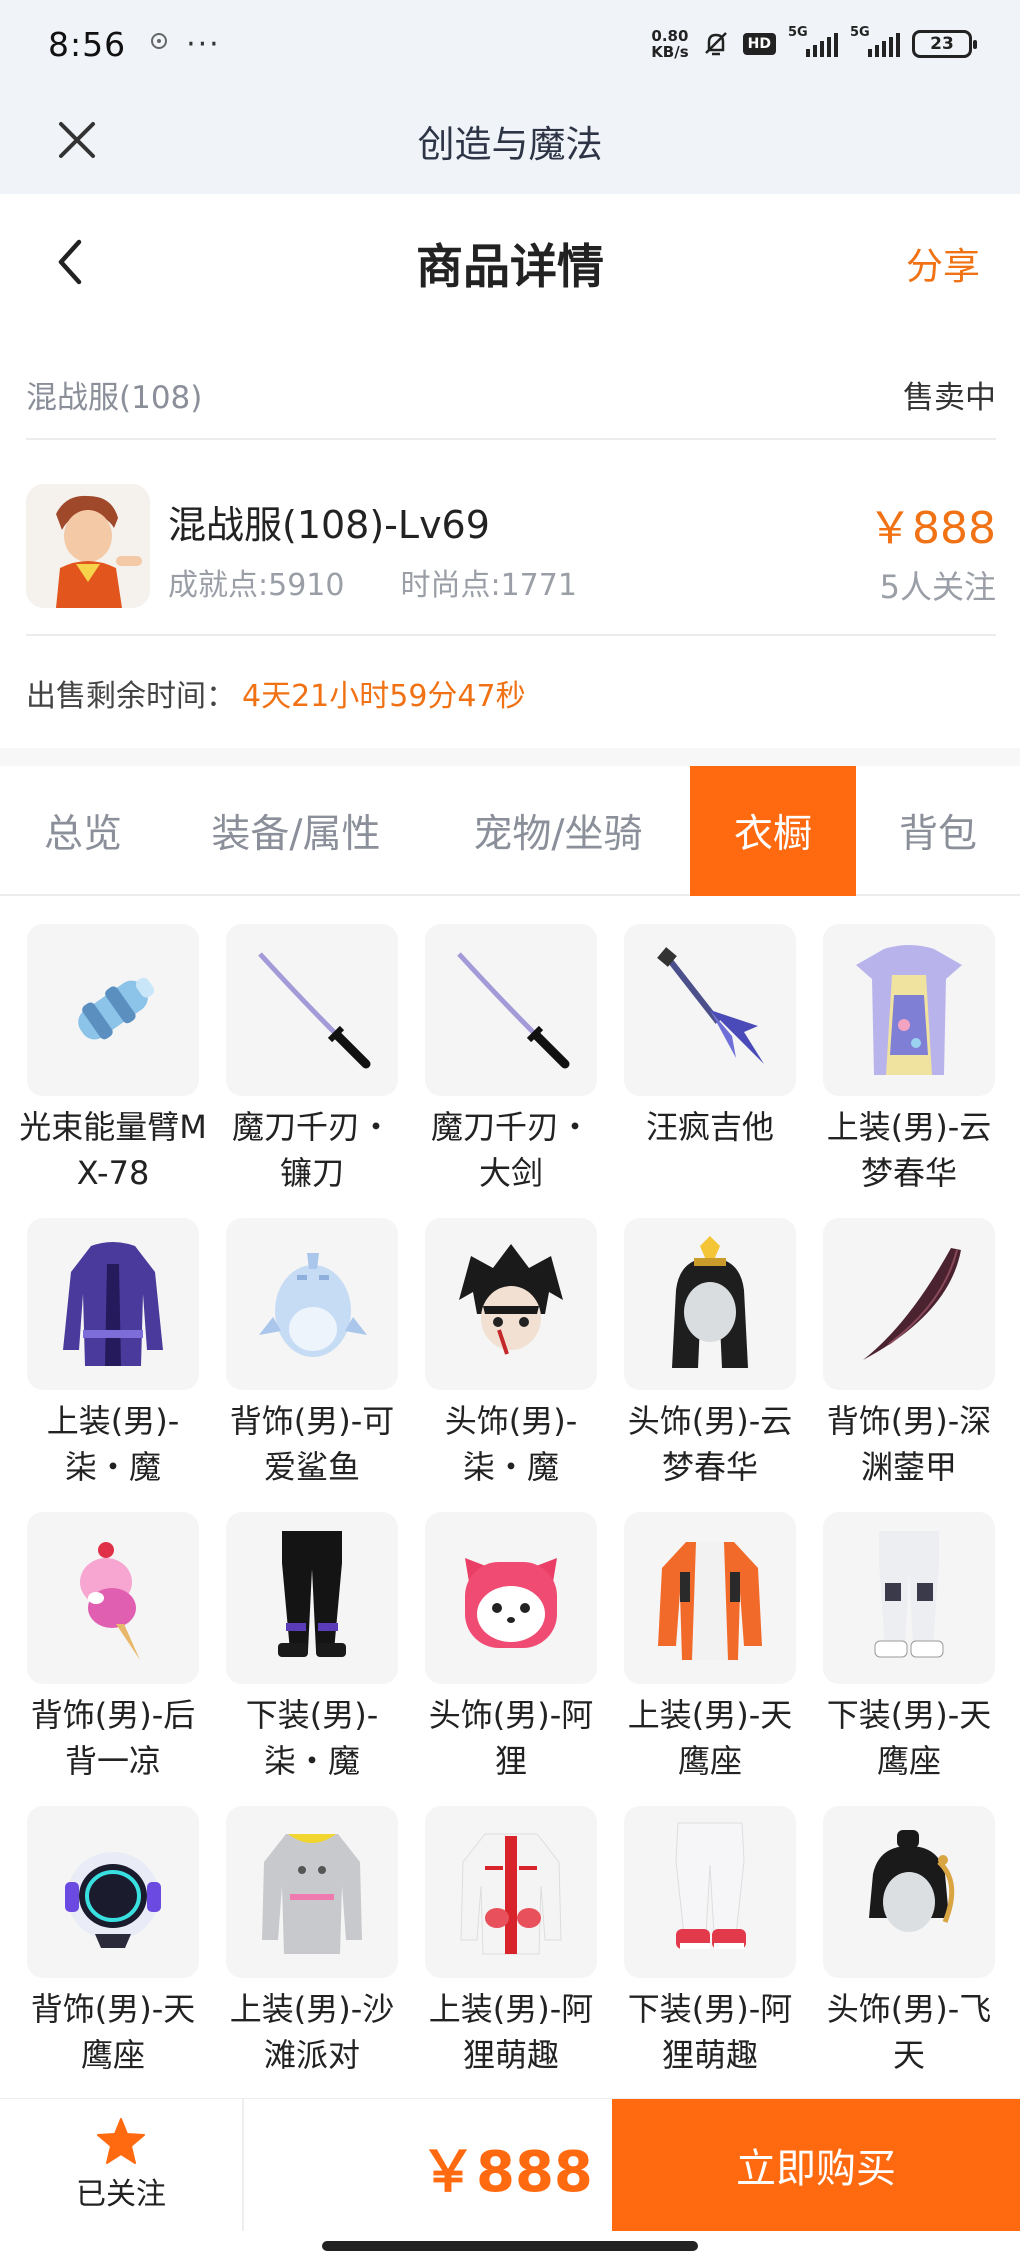 The image size is (1020, 2267). Describe the element at coordinates (510, 2246) in the screenshot. I see `home-indicator` at that location.